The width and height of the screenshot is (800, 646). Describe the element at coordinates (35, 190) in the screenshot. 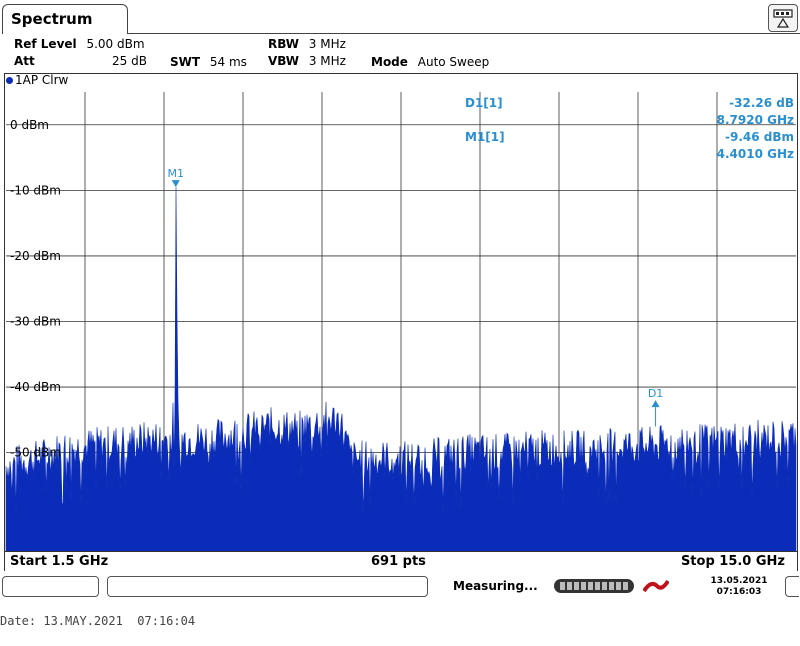

I see `y-tick-label: -10 dBm` at that location.